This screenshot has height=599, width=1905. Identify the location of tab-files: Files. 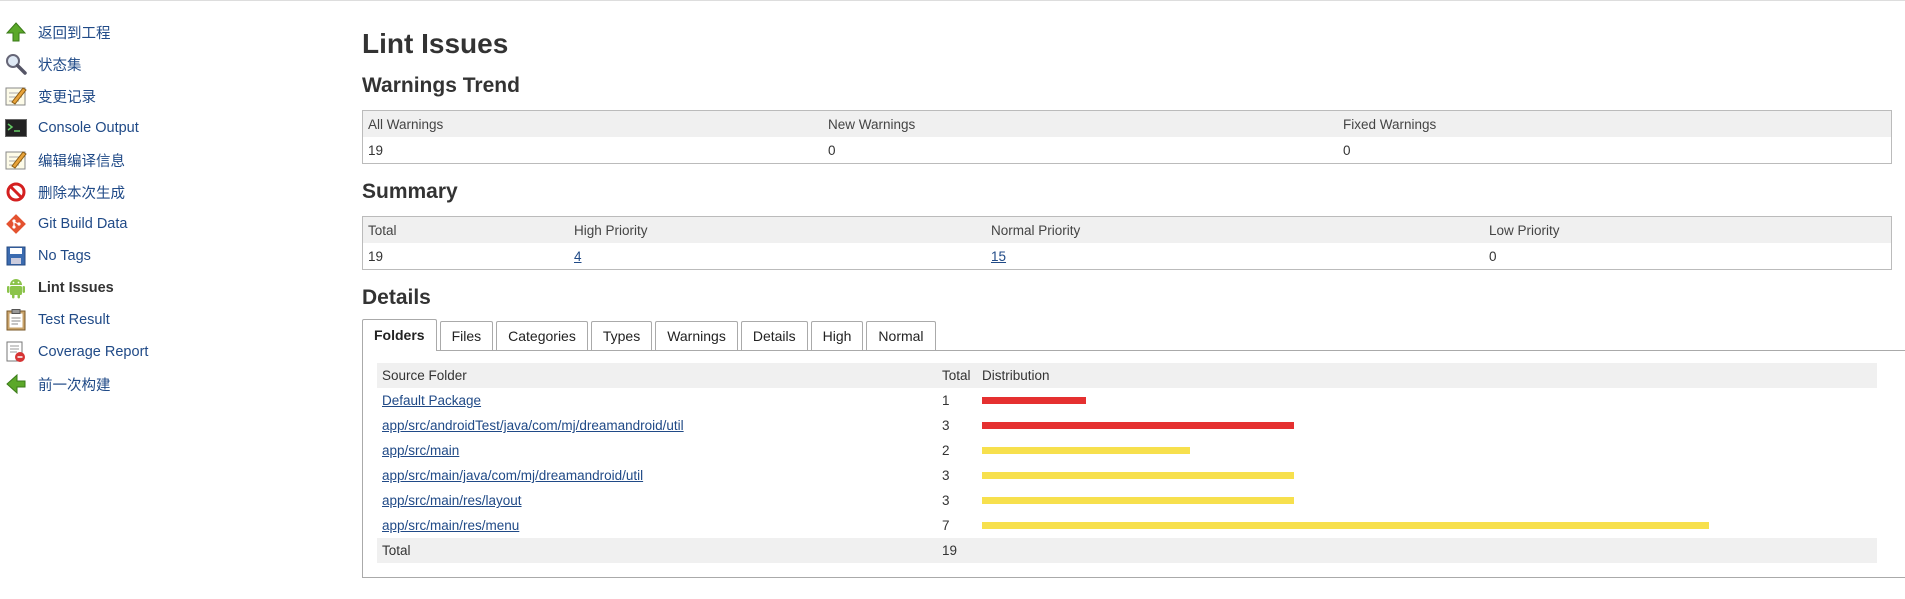
(466, 335).